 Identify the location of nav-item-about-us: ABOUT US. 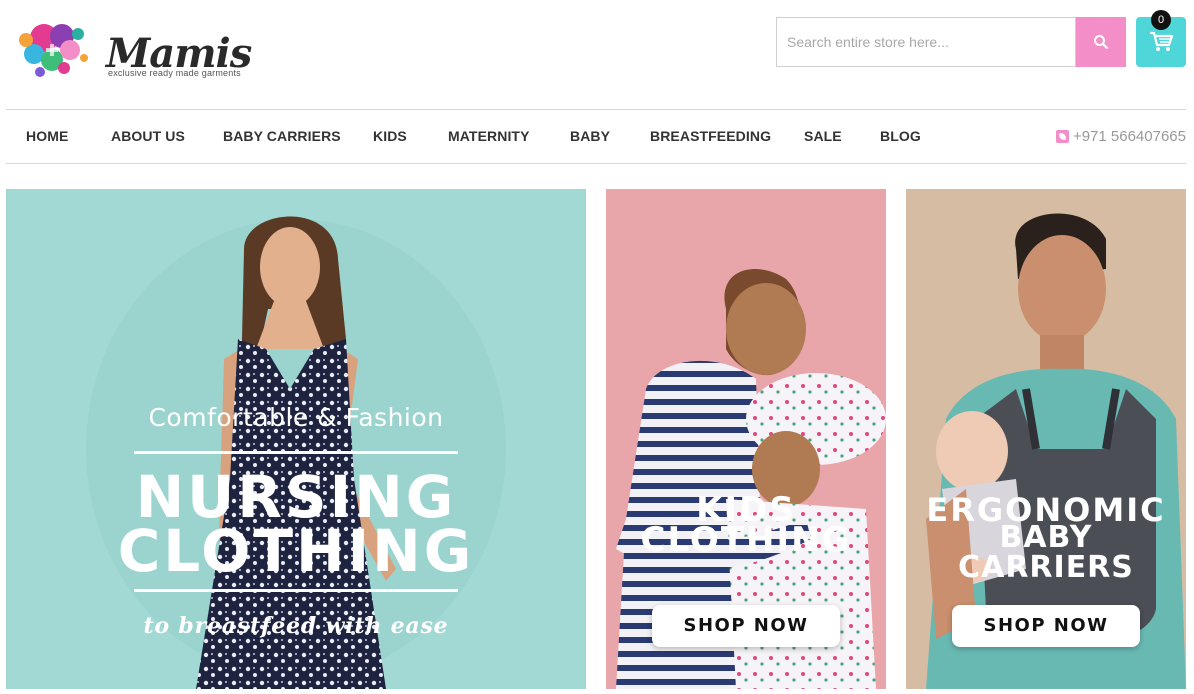
(148, 136).